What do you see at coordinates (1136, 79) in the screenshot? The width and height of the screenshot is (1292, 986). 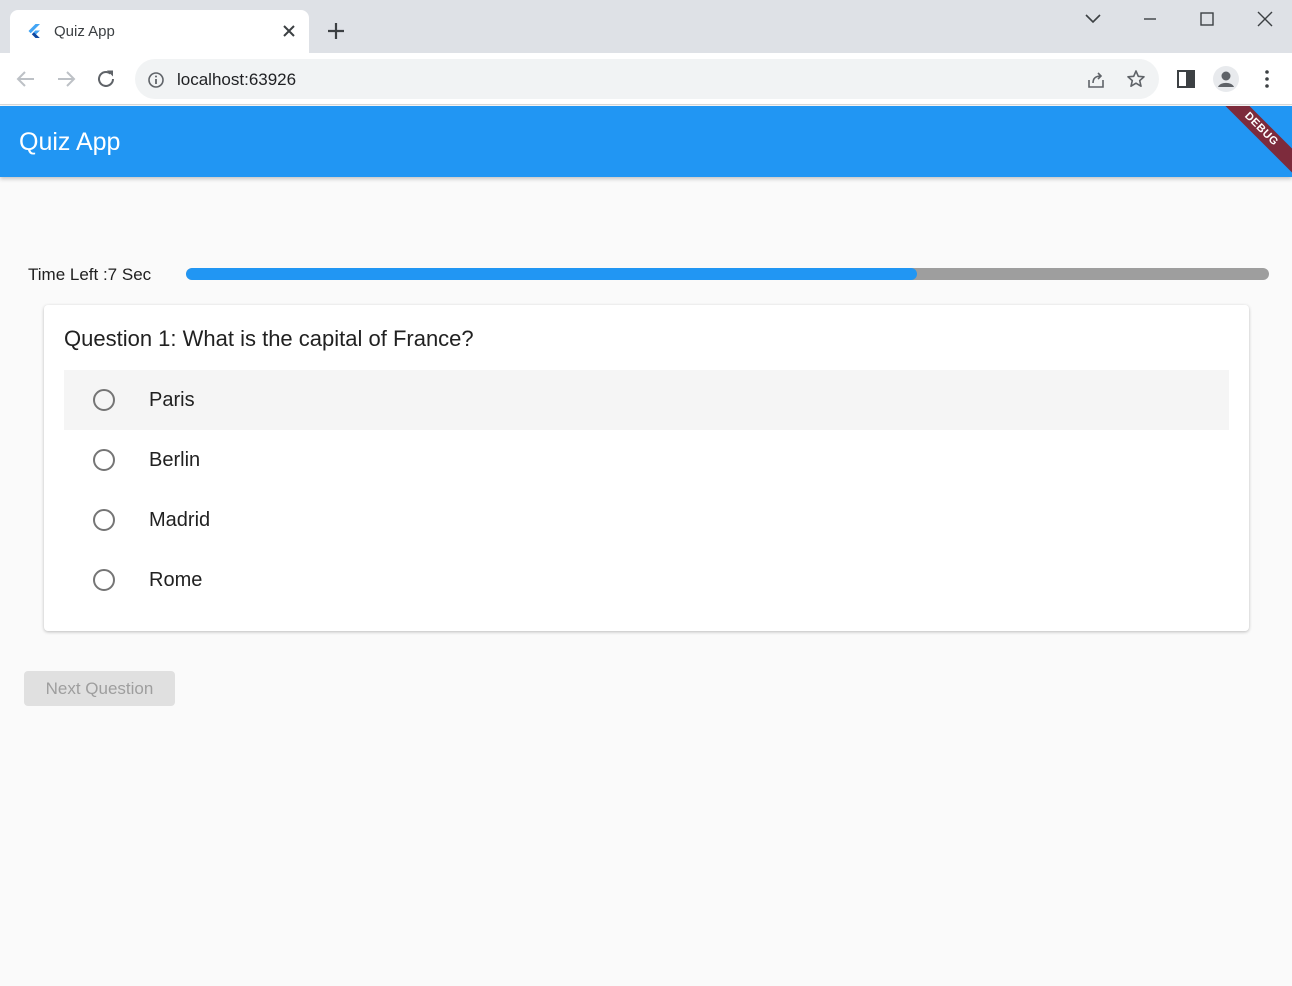 I see `bookmark-star-icon` at bounding box center [1136, 79].